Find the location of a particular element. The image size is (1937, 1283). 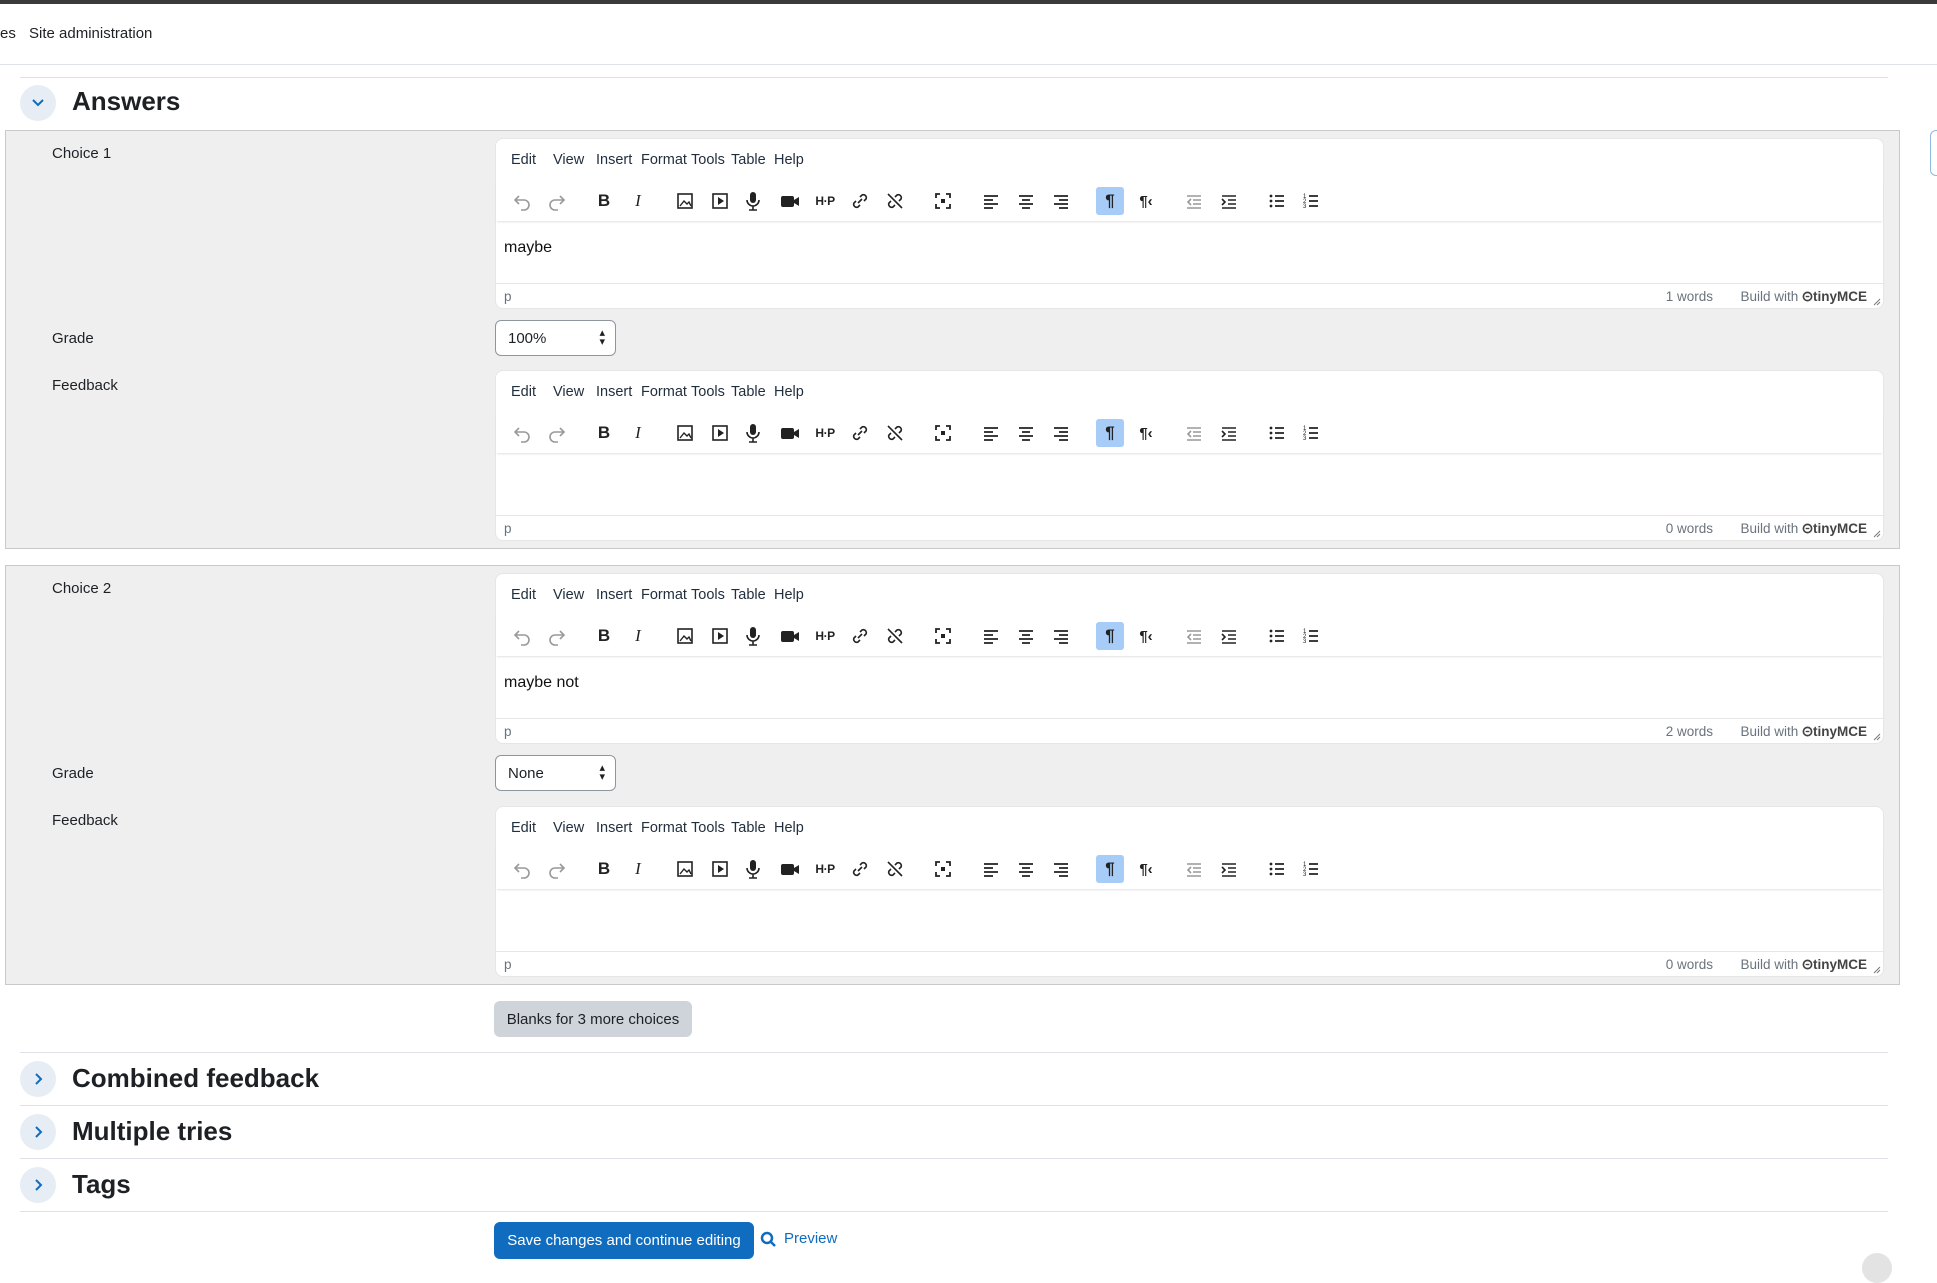

drawer-toggle-tab is located at coordinates (1933, 153).